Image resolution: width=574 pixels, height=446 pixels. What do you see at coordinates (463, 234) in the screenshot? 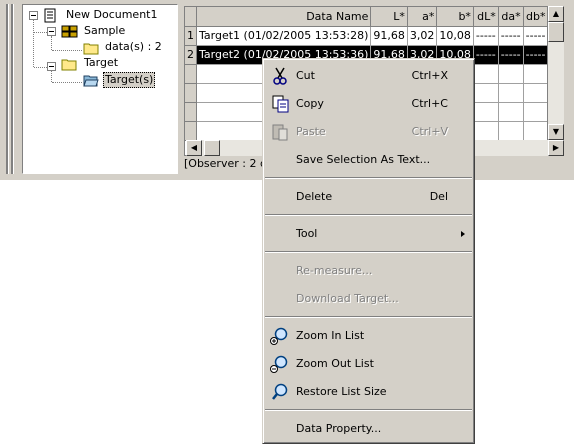
I see `submenu-arrow-icon` at bounding box center [463, 234].